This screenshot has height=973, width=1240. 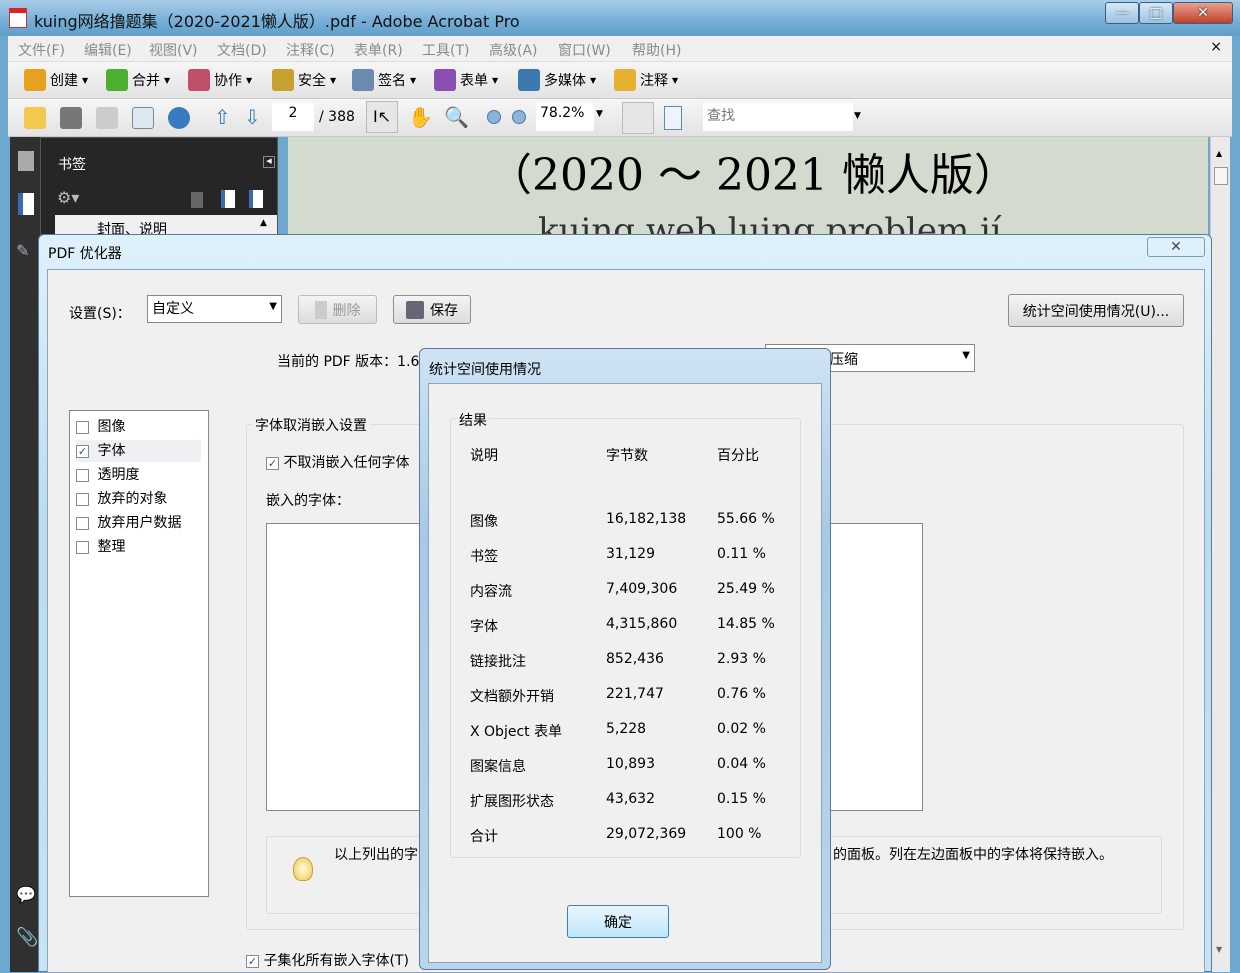 I want to click on row-percent: 14.85 %, so click(x=746, y=624).